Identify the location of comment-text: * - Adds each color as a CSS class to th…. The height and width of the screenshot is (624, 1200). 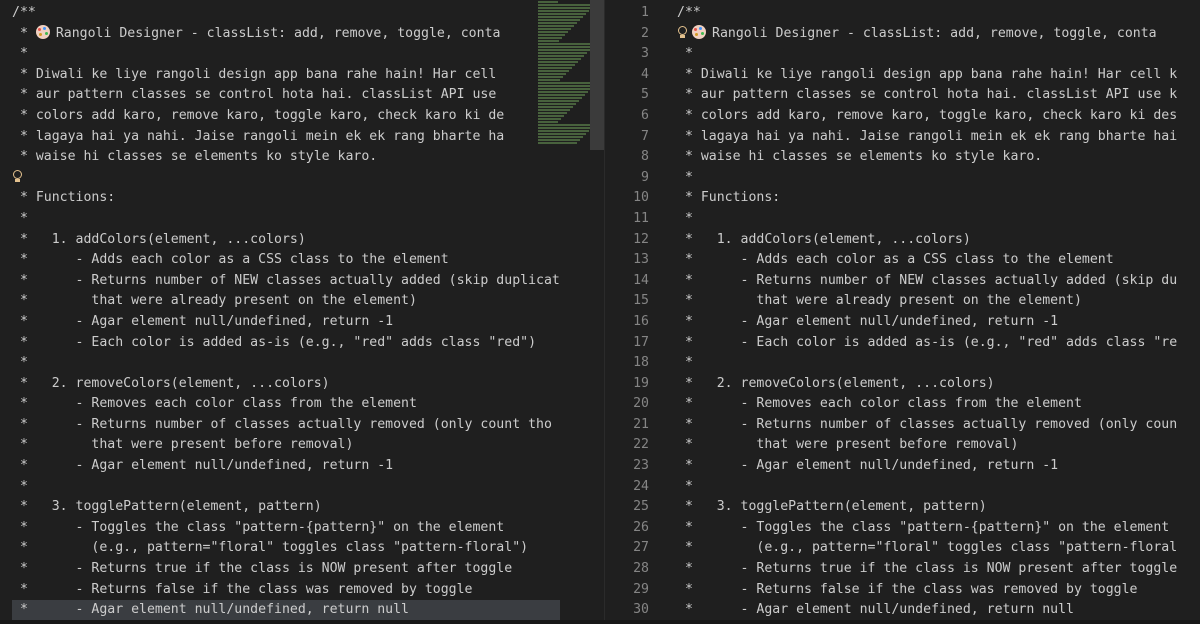
(895, 260).